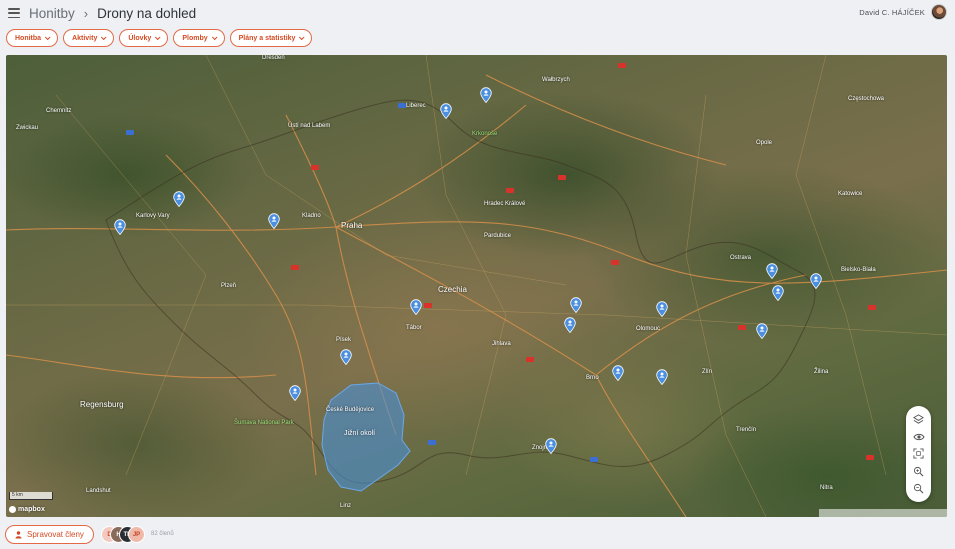 The height and width of the screenshot is (549, 955). What do you see at coordinates (98, 491) in the screenshot?
I see `map-label-landshut: Landshut` at bounding box center [98, 491].